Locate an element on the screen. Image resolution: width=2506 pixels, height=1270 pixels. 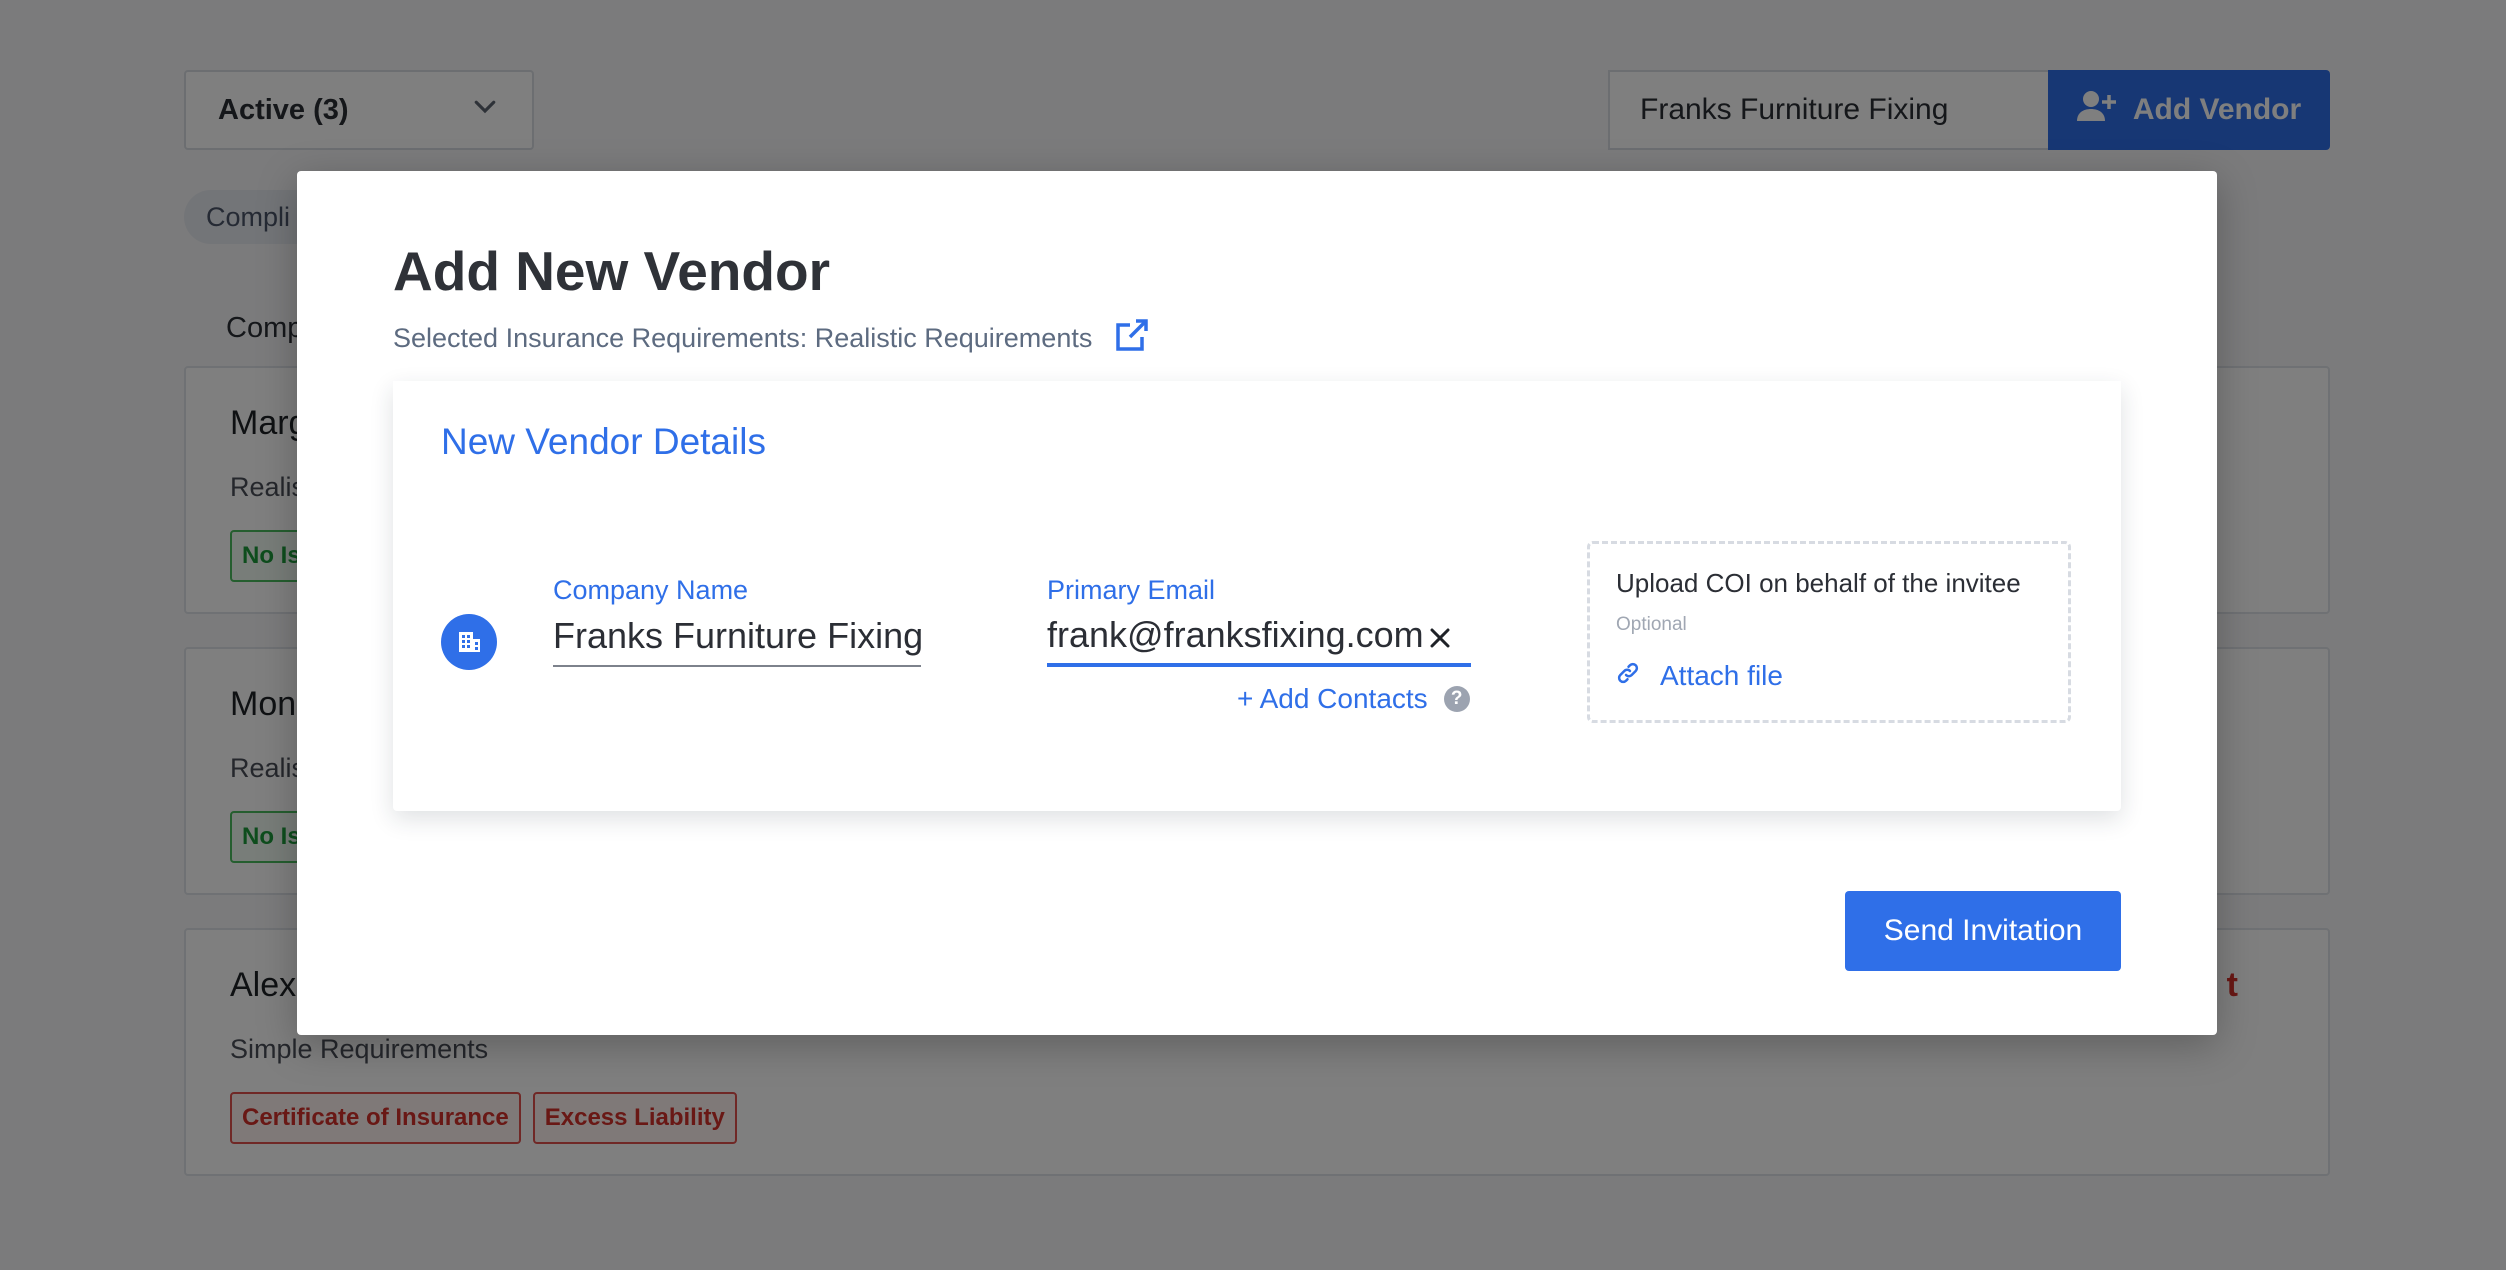
primary-email-input: frank@franksfixing.com is located at coordinates (1259, 637).